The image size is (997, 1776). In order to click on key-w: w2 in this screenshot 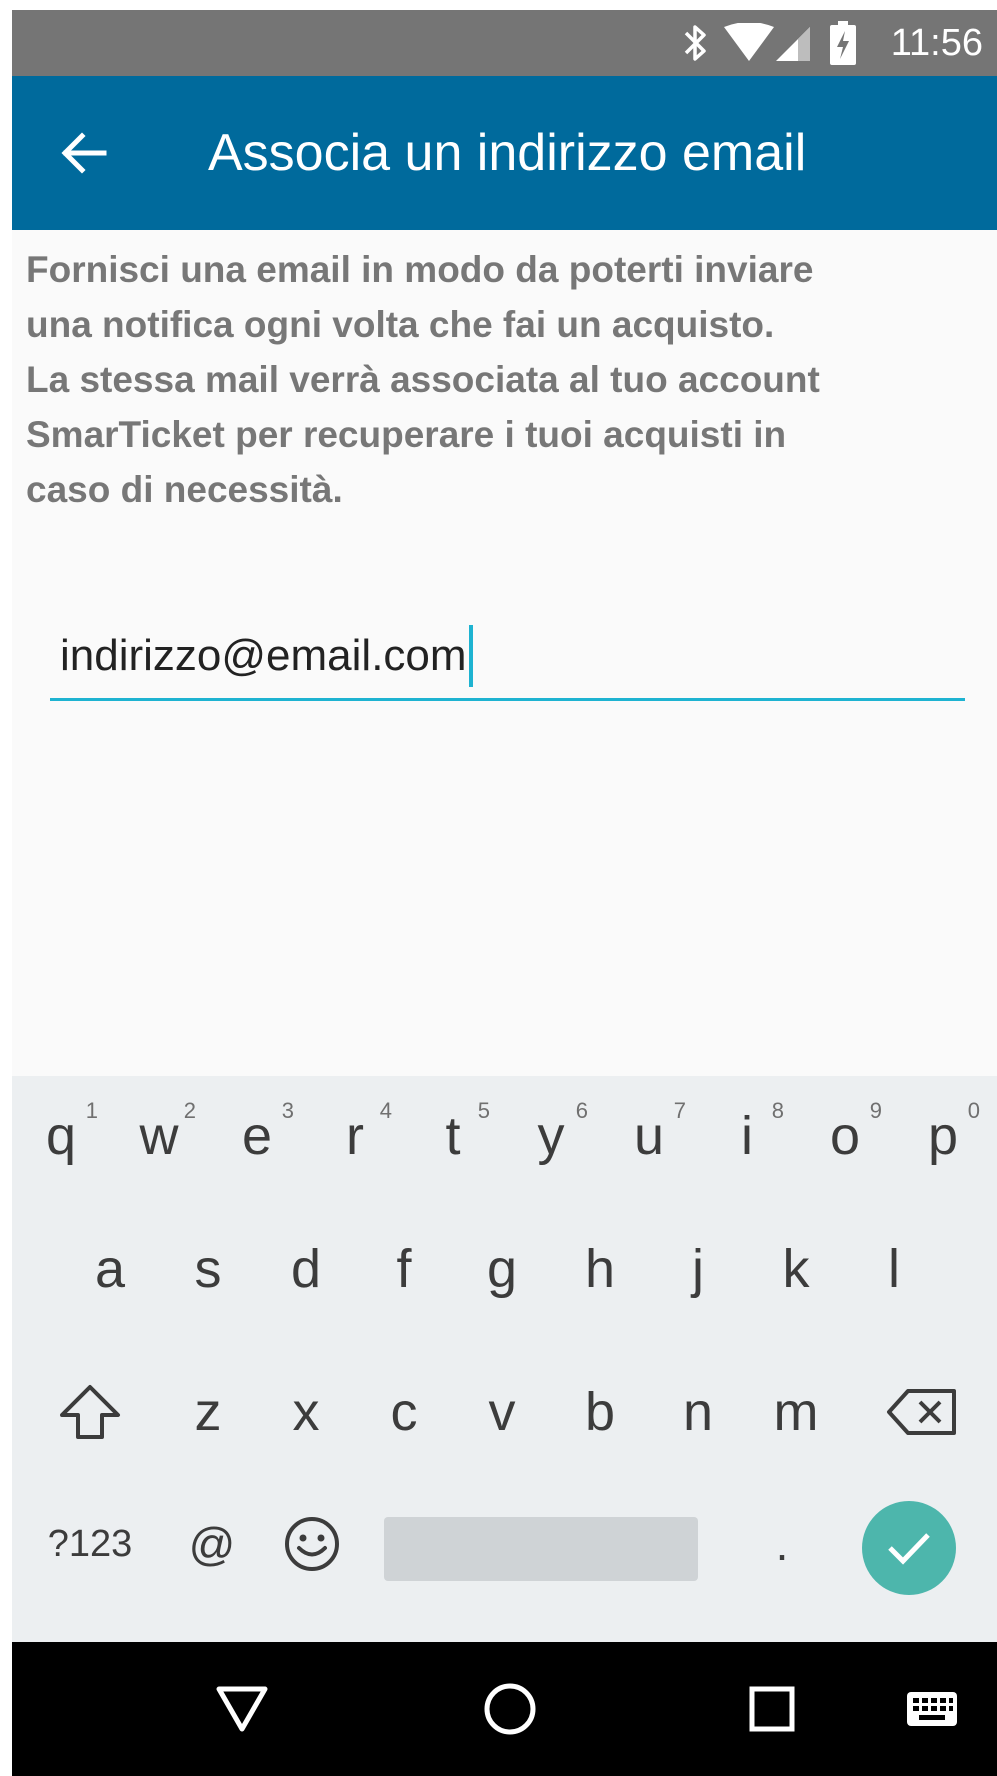, I will do `click(159, 1136)`.